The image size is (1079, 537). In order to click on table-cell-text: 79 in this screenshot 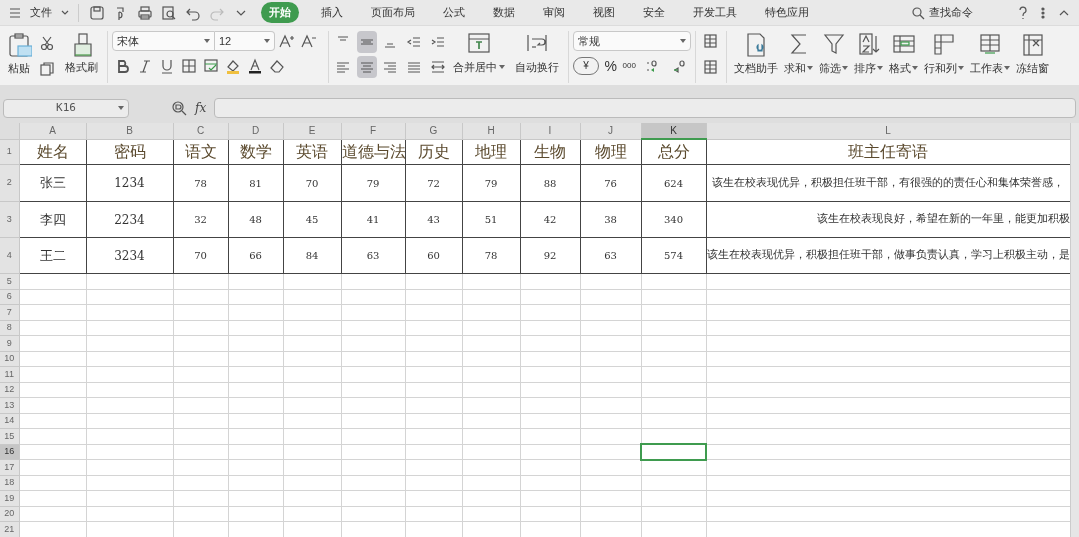, I will do `click(491, 183)`.